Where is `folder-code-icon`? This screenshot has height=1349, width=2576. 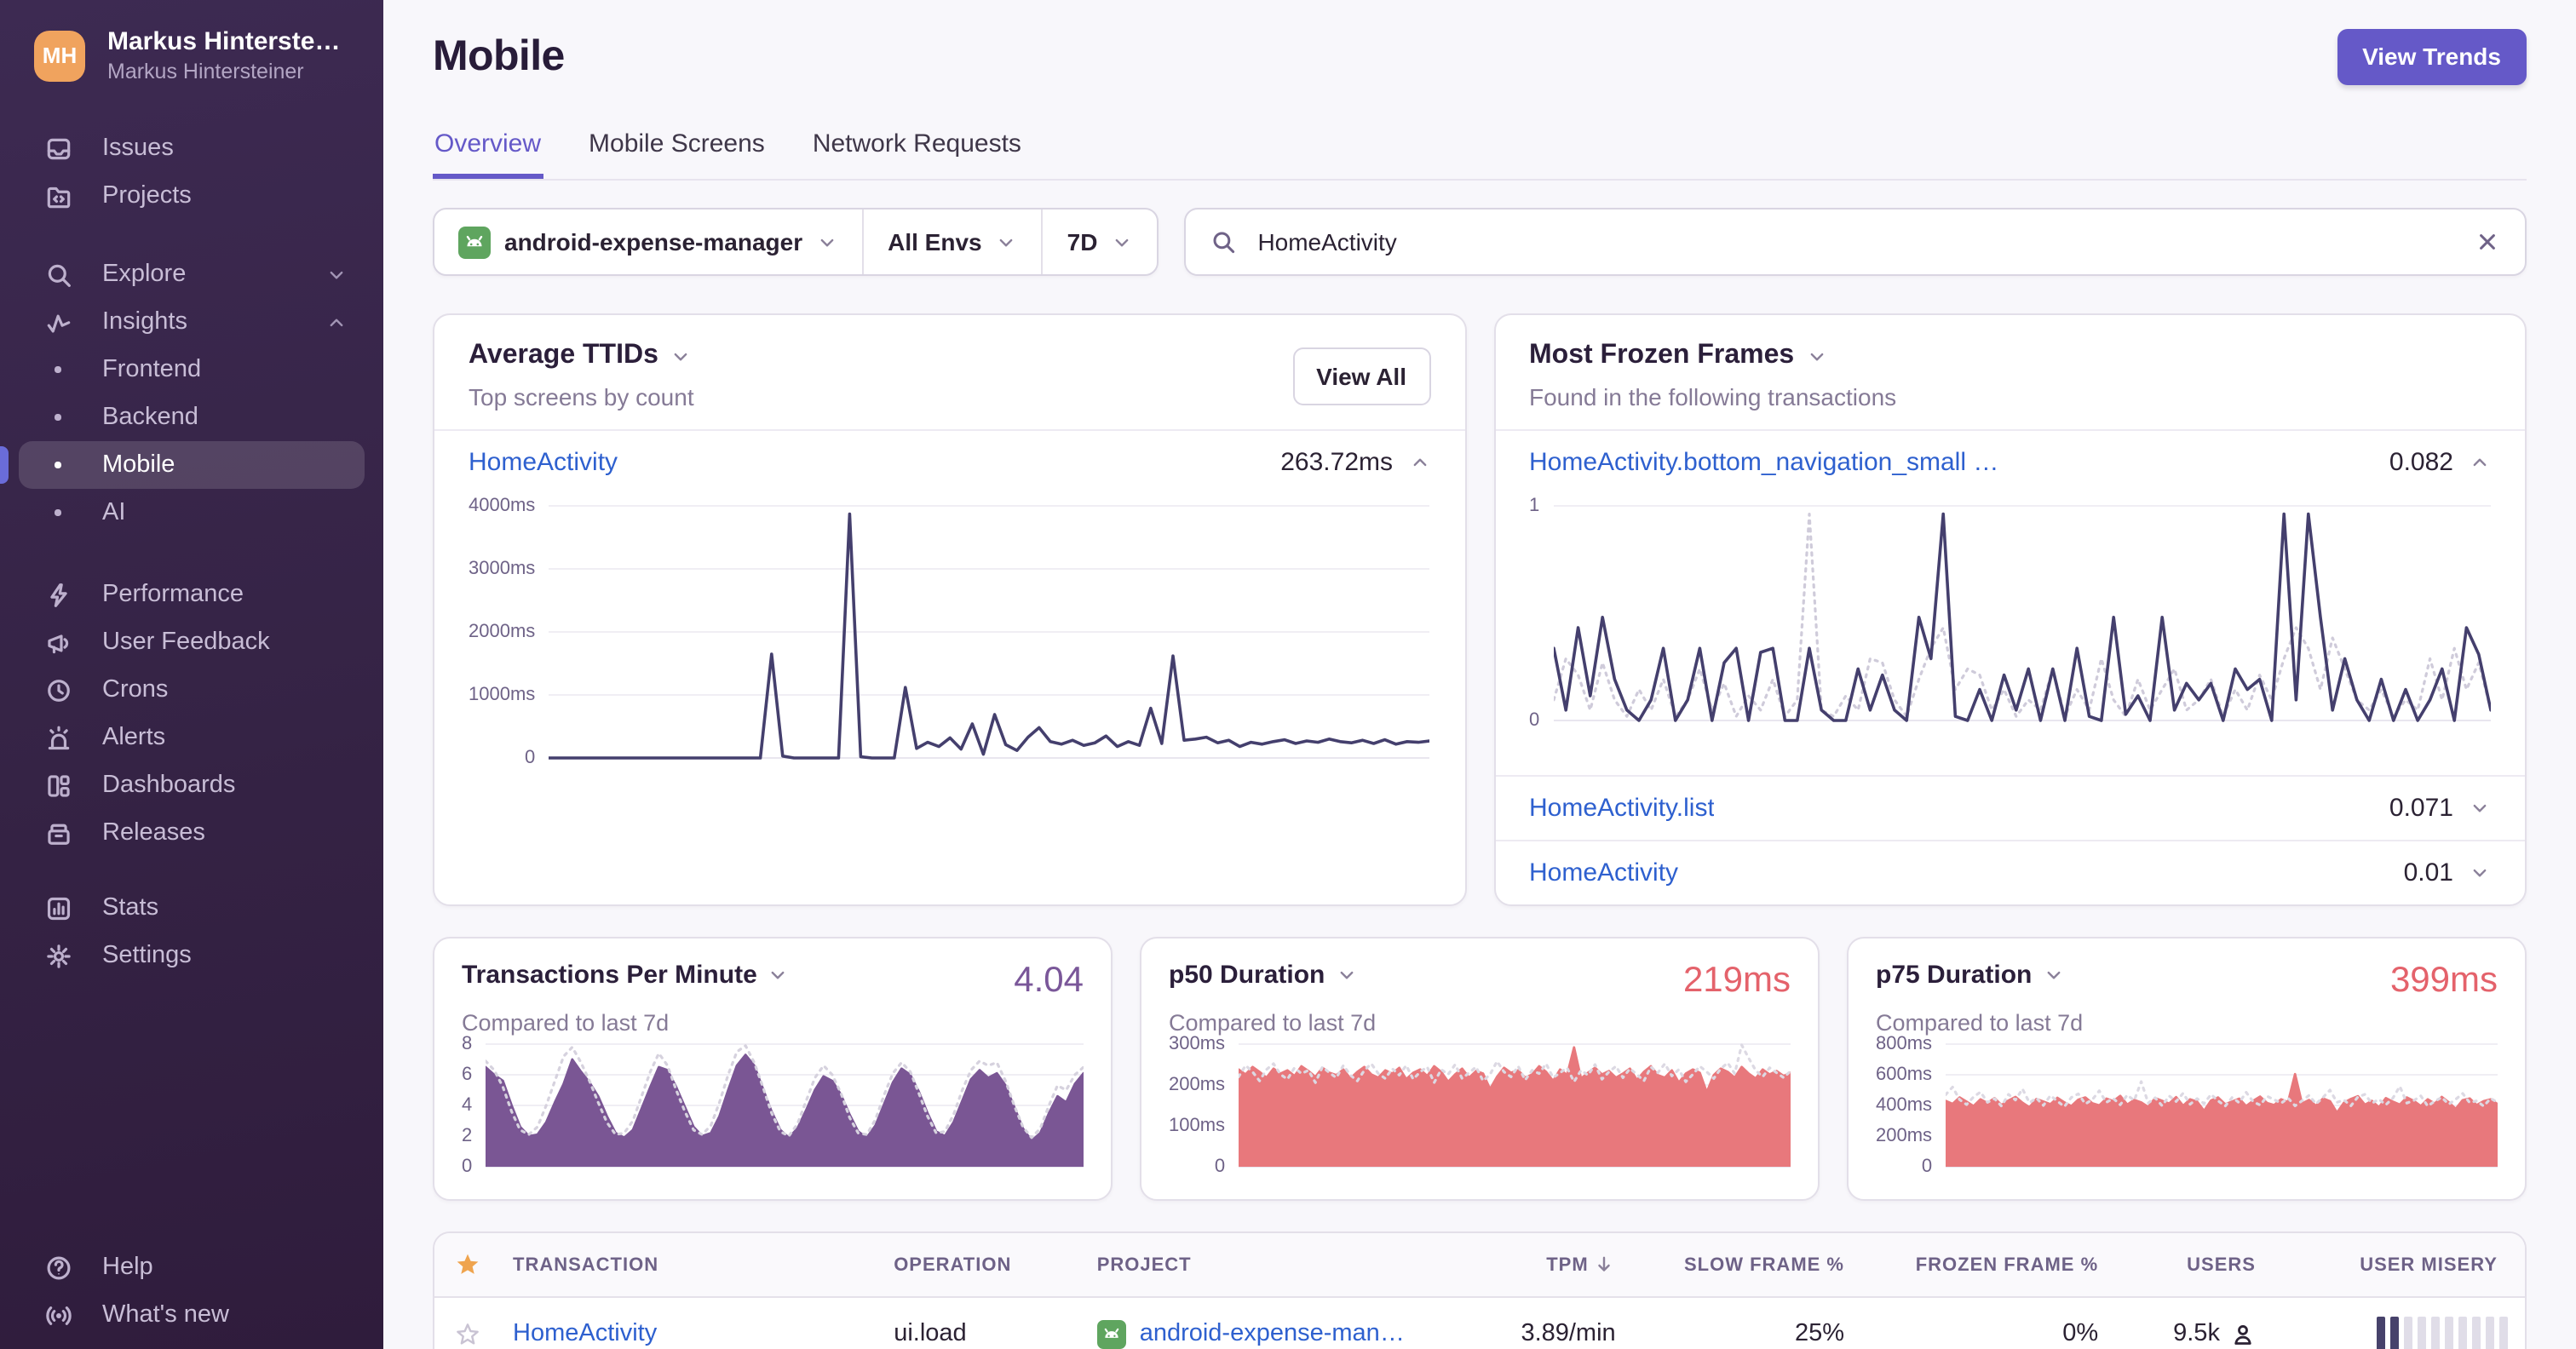 folder-code-icon is located at coordinates (58, 196).